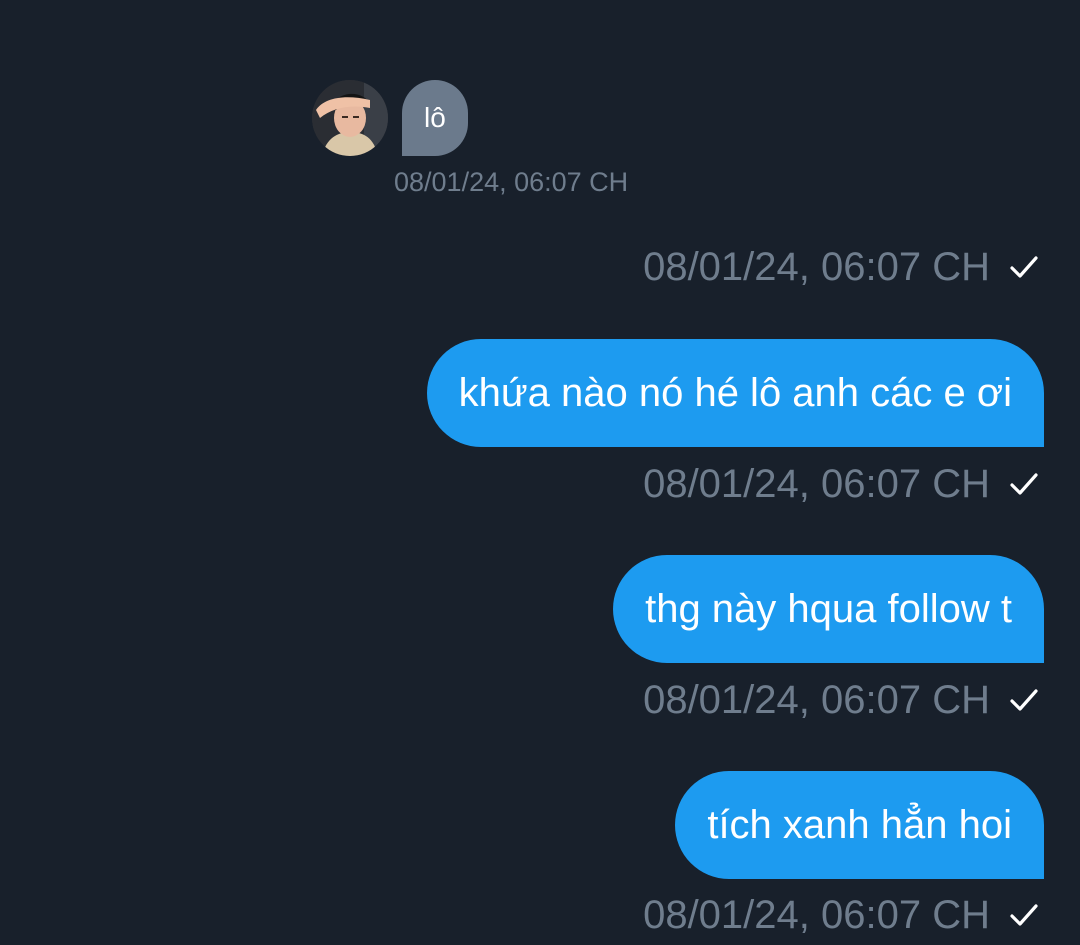 This screenshot has width=1080, height=945. What do you see at coordinates (828, 609) in the screenshot?
I see `outgoing-message-bubble: thg này hqua follow t` at bounding box center [828, 609].